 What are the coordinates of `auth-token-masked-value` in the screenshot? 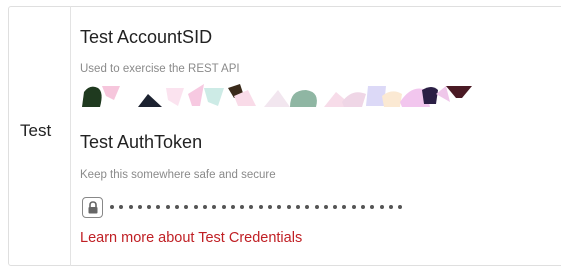 It's located at (256, 207).